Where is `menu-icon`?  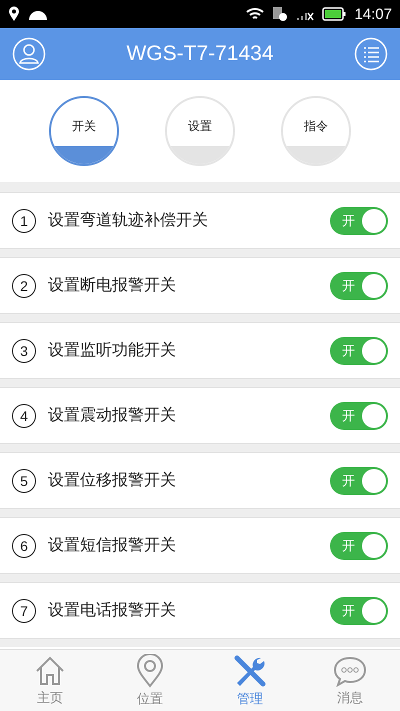
menu-icon is located at coordinates (371, 54).